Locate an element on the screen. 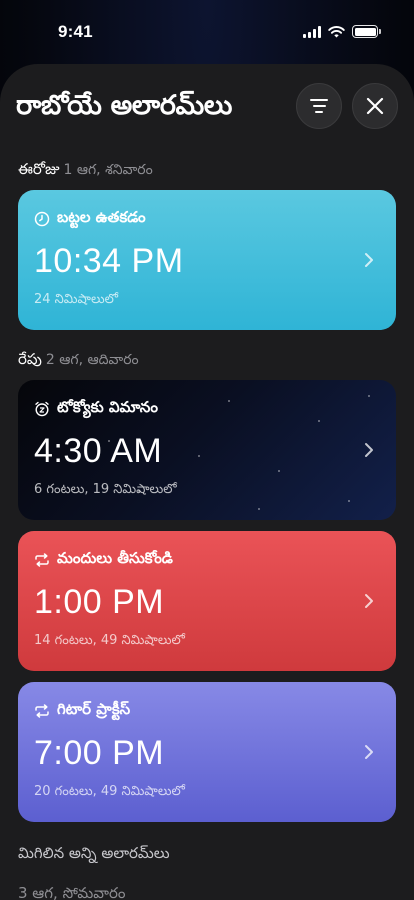  alarm-label: టోక్యోకు విమానం is located at coordinates (96, 409).